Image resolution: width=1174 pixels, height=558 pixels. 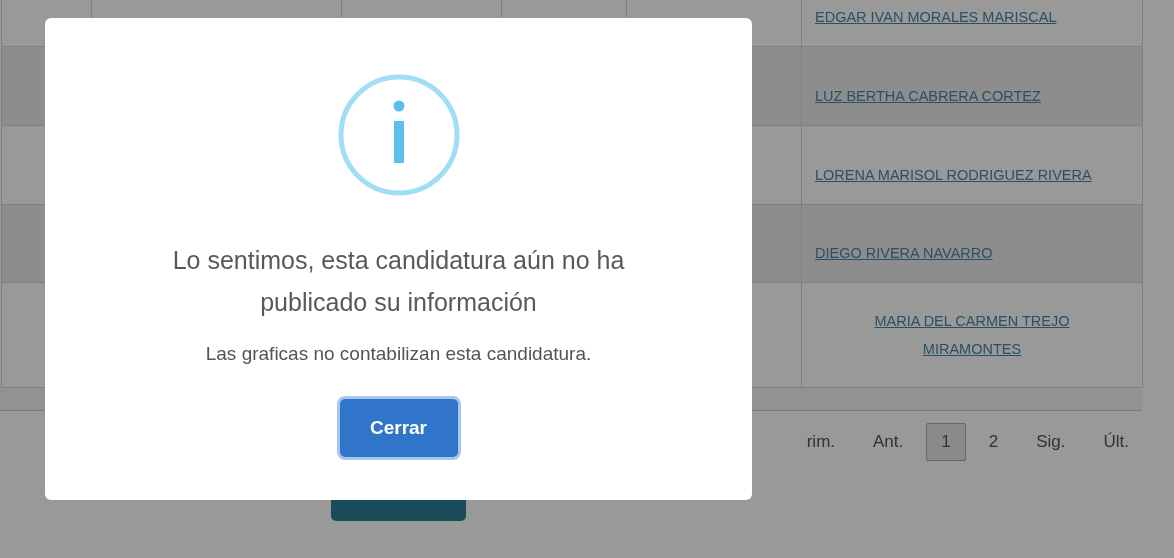 What do you see at coordinates (1116, 442) in the screenshot?
I see `page-link: Últ.` at bounding box center [1116, 442].